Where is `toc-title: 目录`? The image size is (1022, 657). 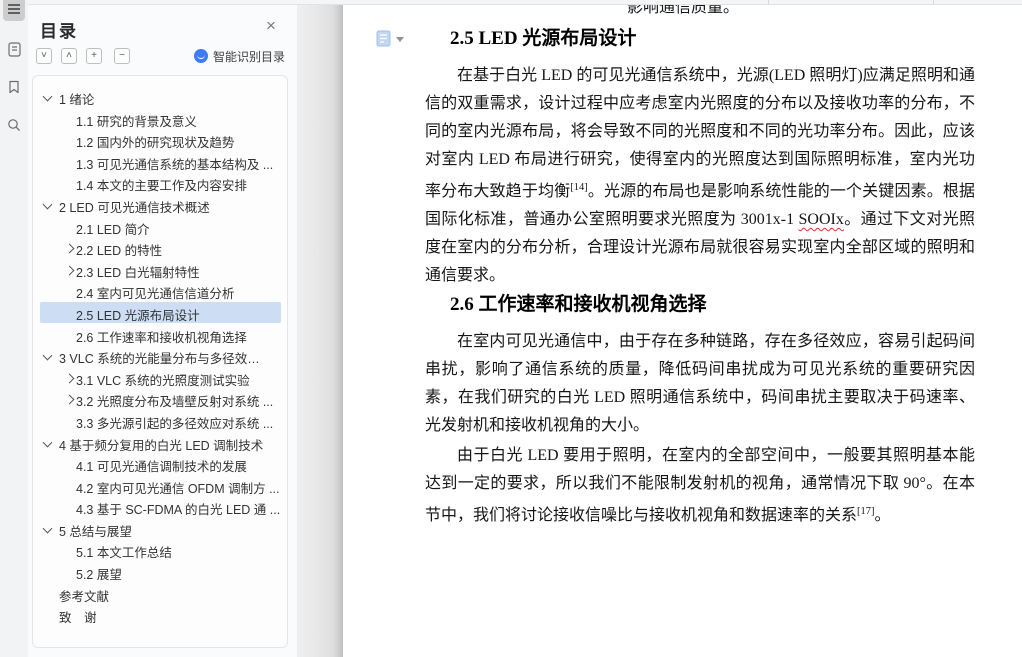 toc-title: 目录 is located at coordinates (59, 31).